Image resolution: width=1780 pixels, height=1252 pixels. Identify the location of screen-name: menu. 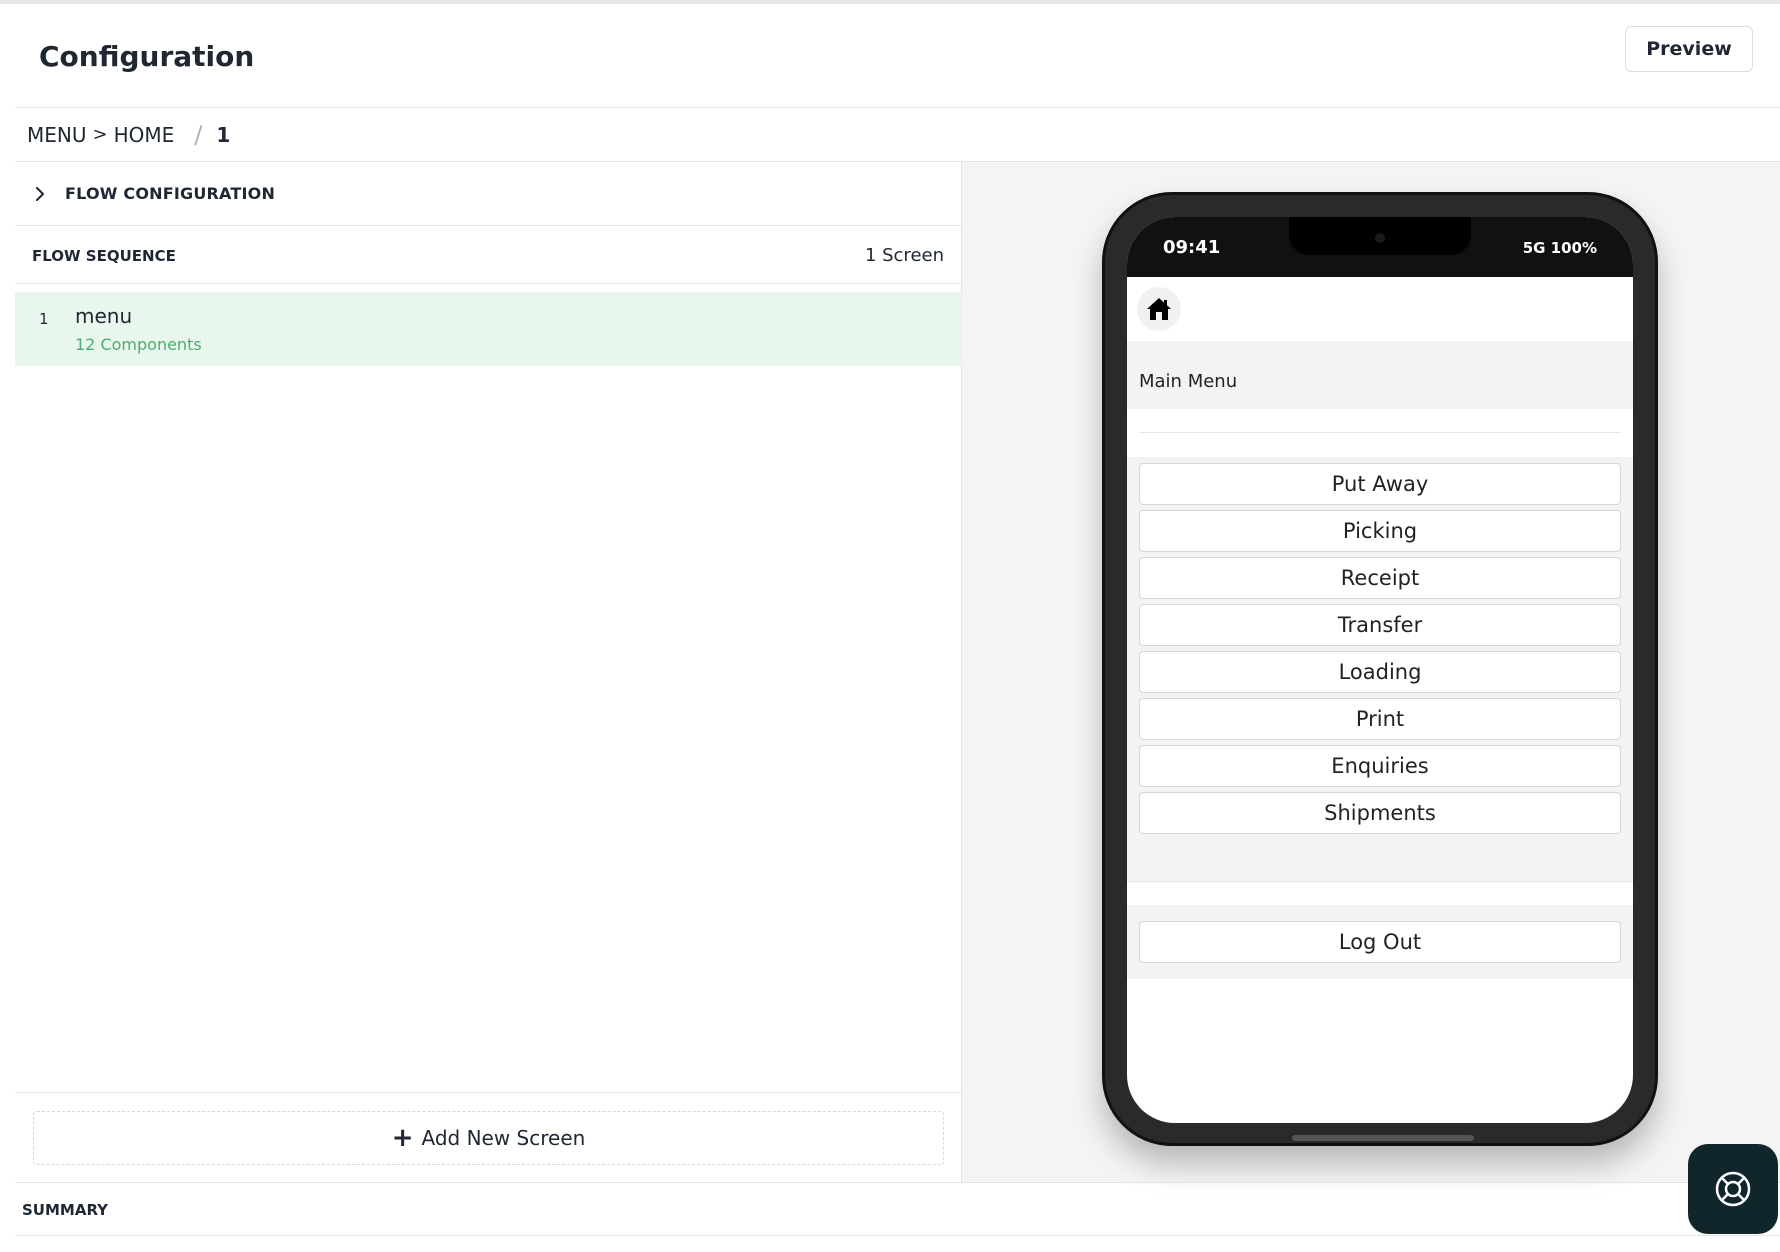
(104, 316).